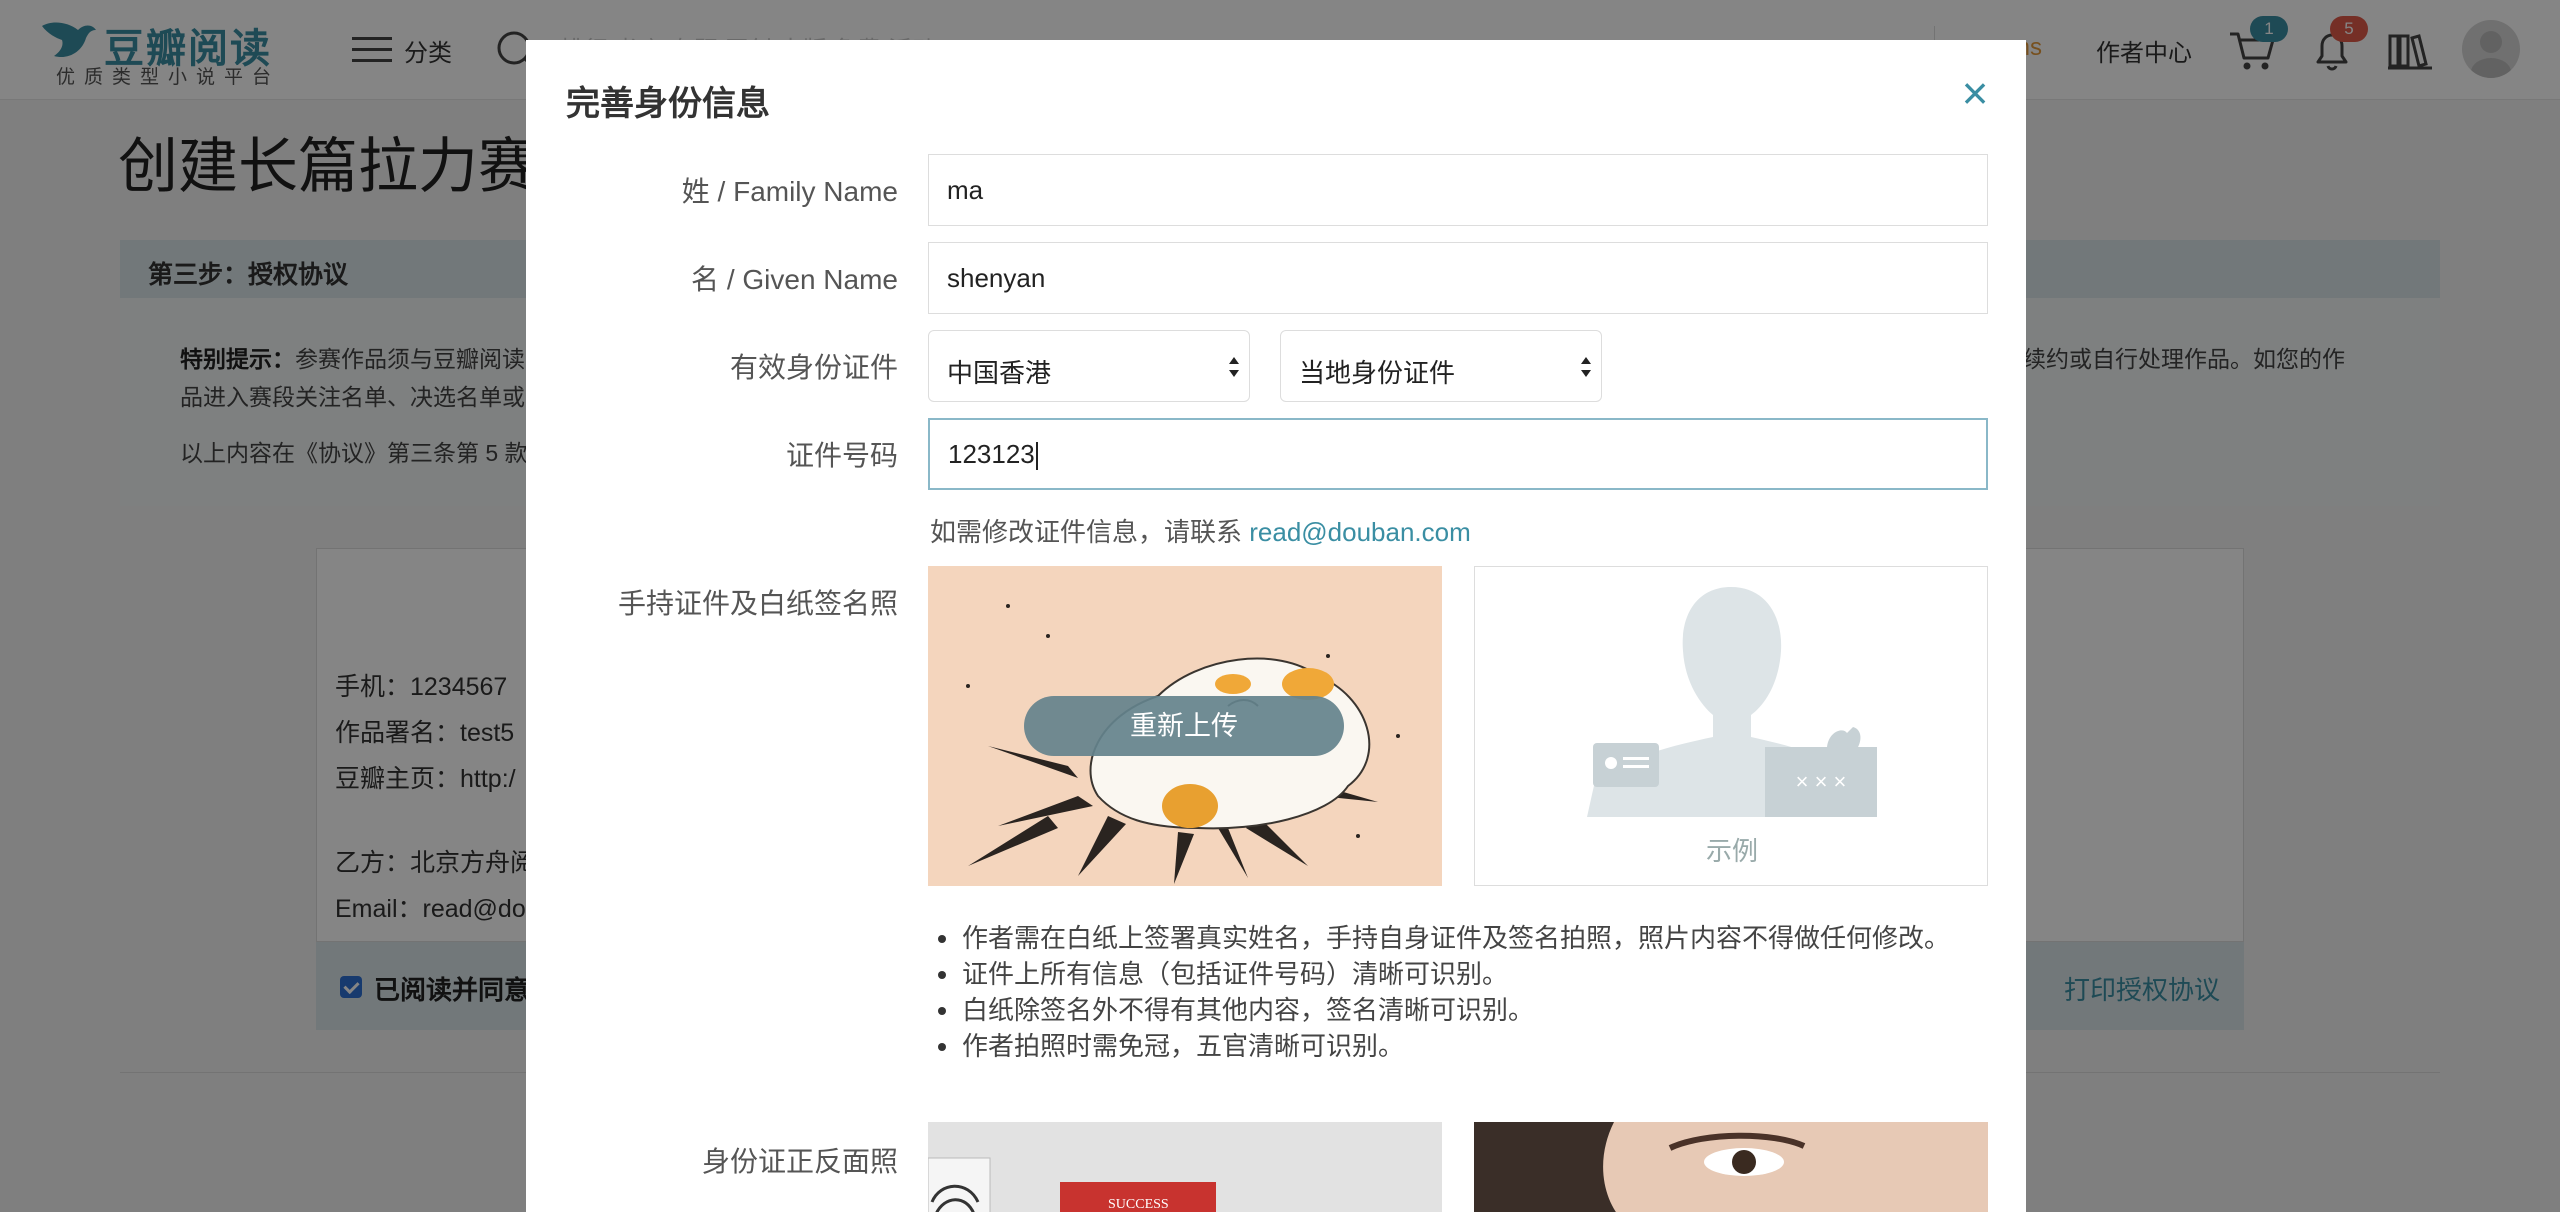  I want to click on handheld-photo-label: 手持证件及白纸签名照, so click(757, 603).